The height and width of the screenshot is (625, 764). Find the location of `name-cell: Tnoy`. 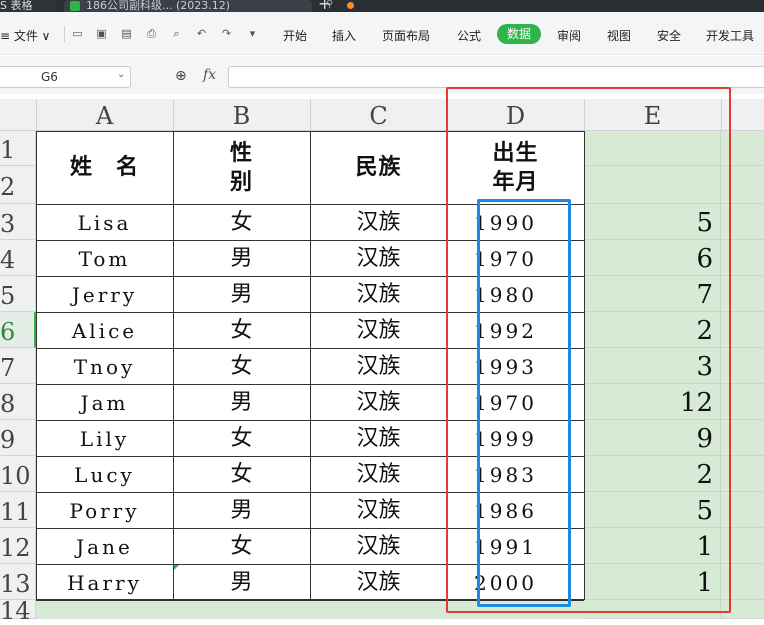

name-cell: Tnoy is located at coordinates (104, 366).